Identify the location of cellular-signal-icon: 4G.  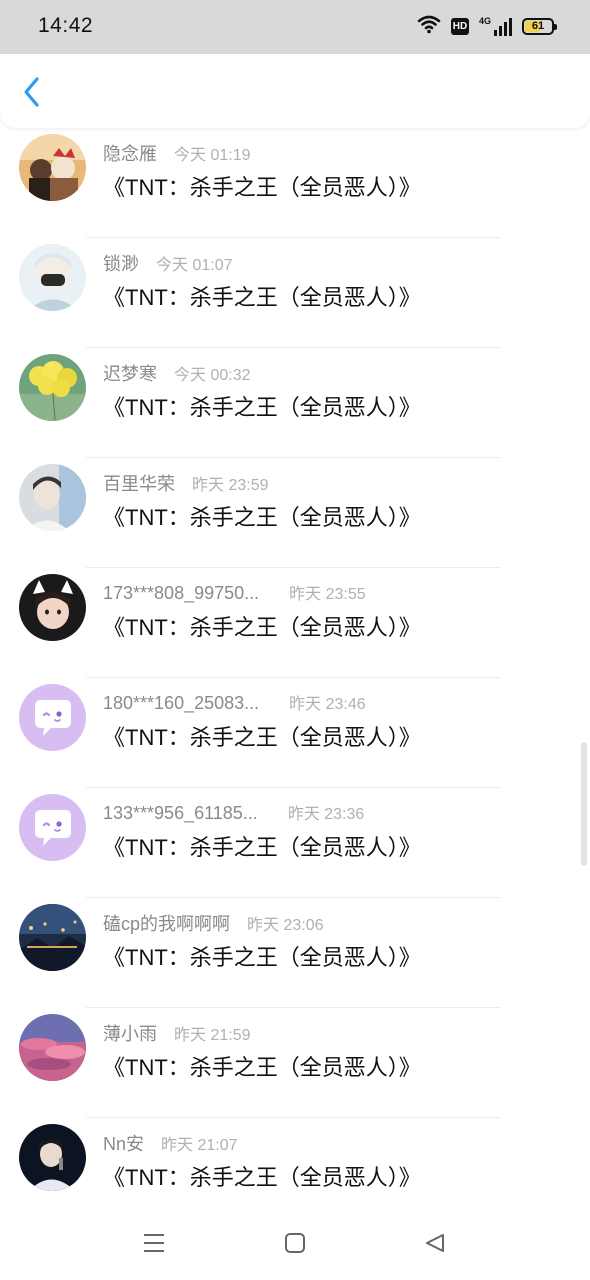
(495, 26).